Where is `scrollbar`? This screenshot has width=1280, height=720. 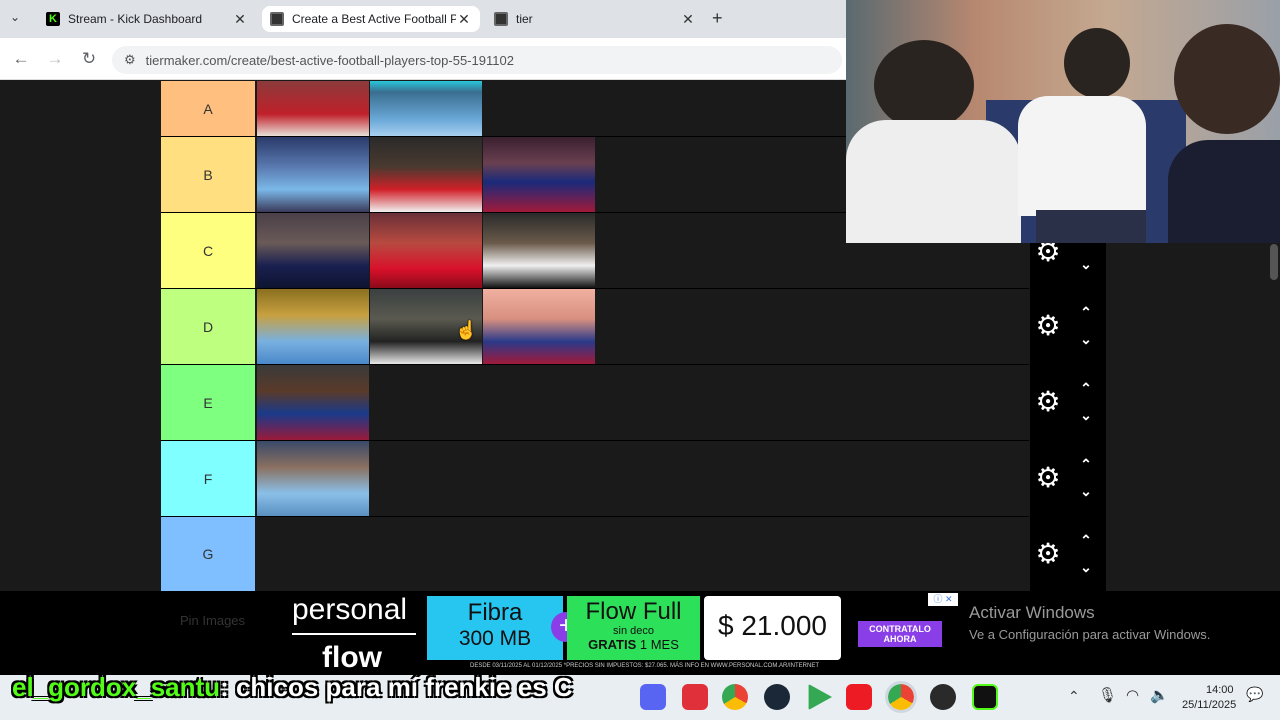 scrollbar is located at coordinates (1274, 417).